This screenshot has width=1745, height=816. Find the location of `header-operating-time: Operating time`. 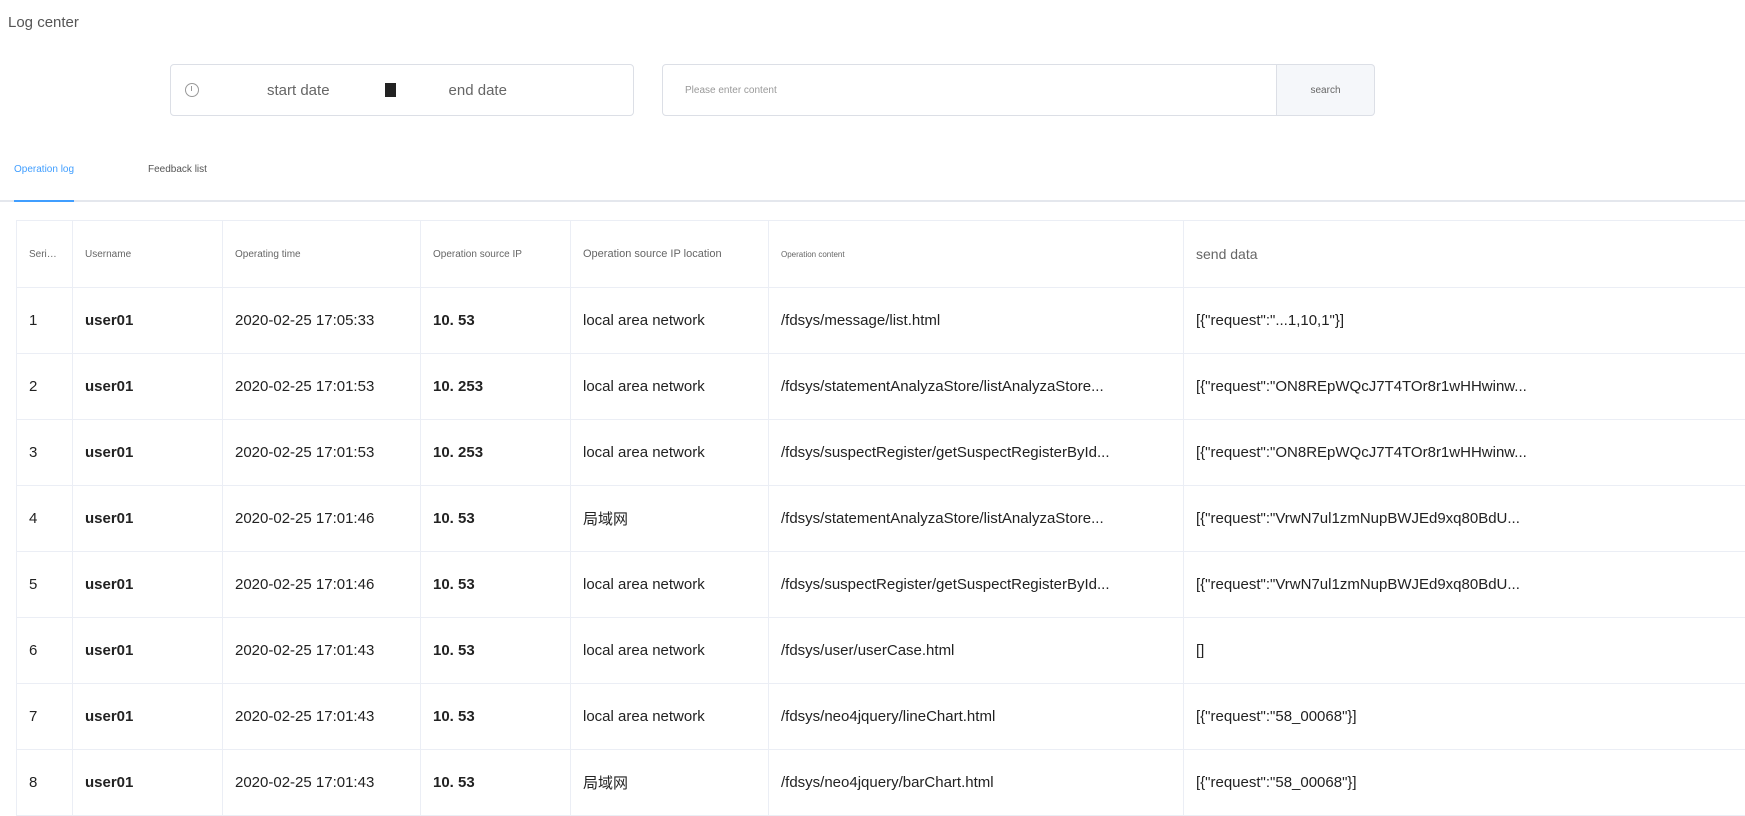

header-operating-time: Operating time is located at coordinates (322, 254).